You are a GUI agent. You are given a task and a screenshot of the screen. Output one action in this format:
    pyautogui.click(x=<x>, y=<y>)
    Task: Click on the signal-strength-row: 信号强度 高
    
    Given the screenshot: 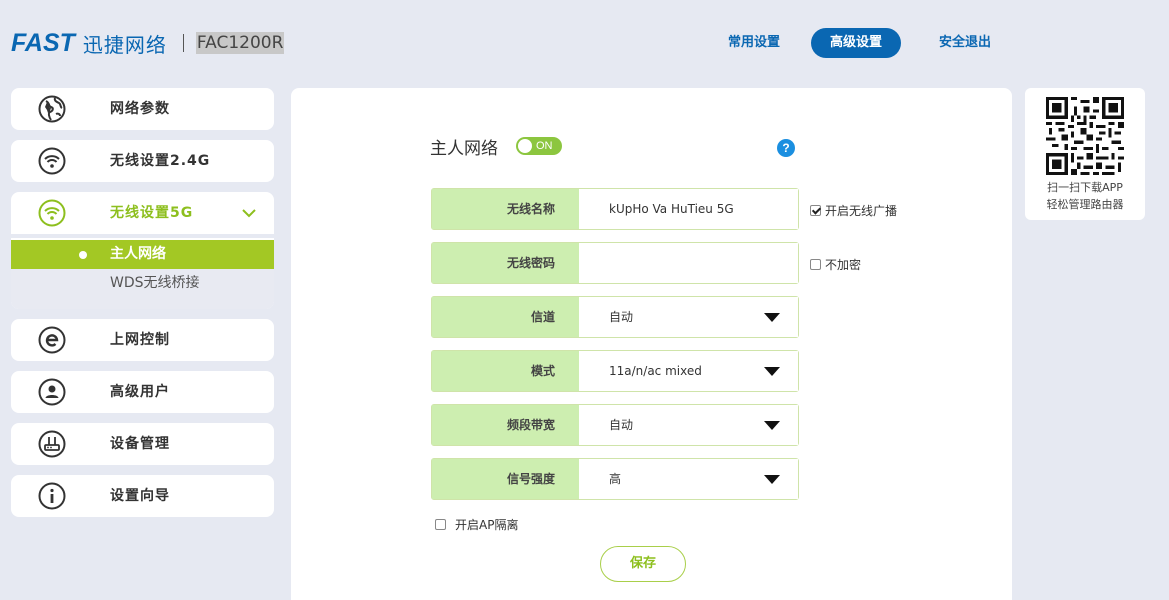 What is the action you would take?
    pyautogui.click(x=615, y=479)
    